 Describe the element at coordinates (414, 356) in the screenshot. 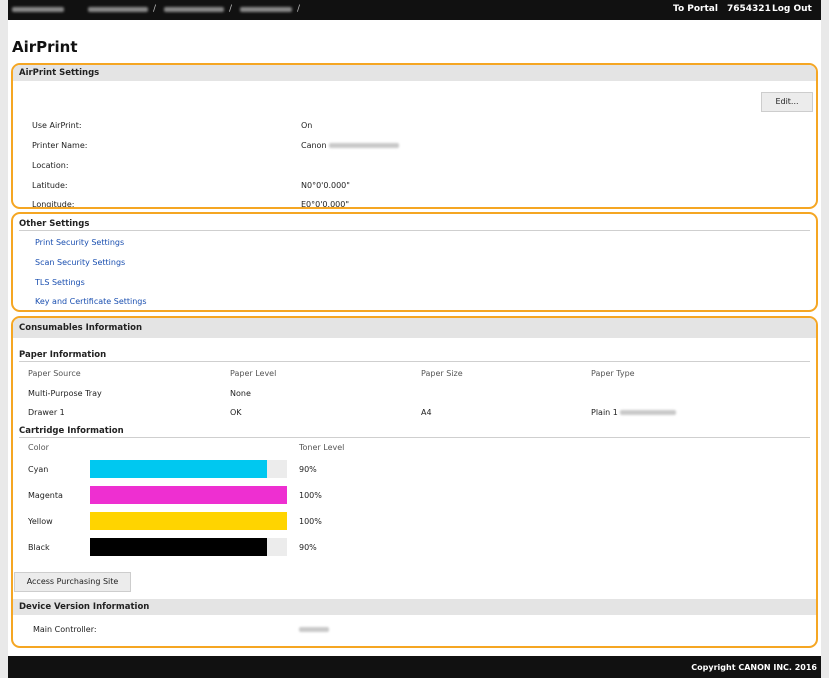

I see `paper-information-header: Paper Information` at that location.